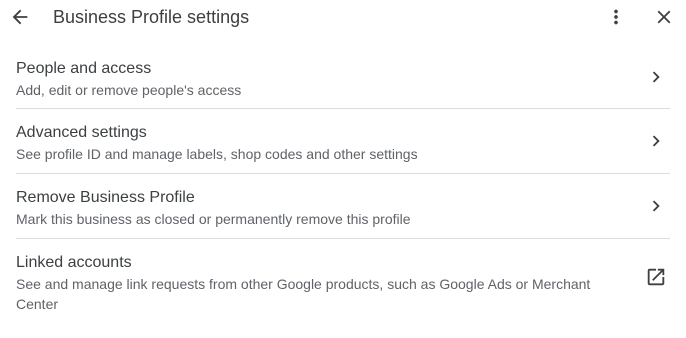 This screenshot has height=338, width=686. Describe the element at coordinates (105, 197) in the screenshot. I see `list-item-title: Remove Business Profile` at that location.